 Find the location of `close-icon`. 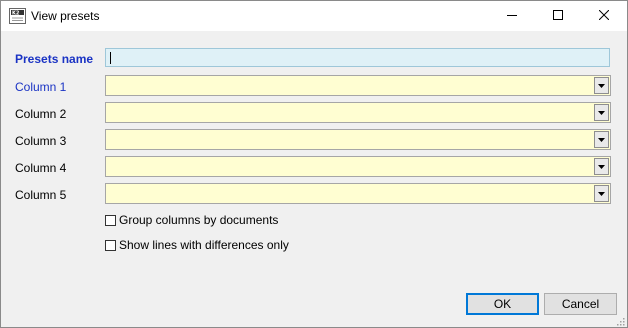

close-icon is located at coordinates (604, 16).